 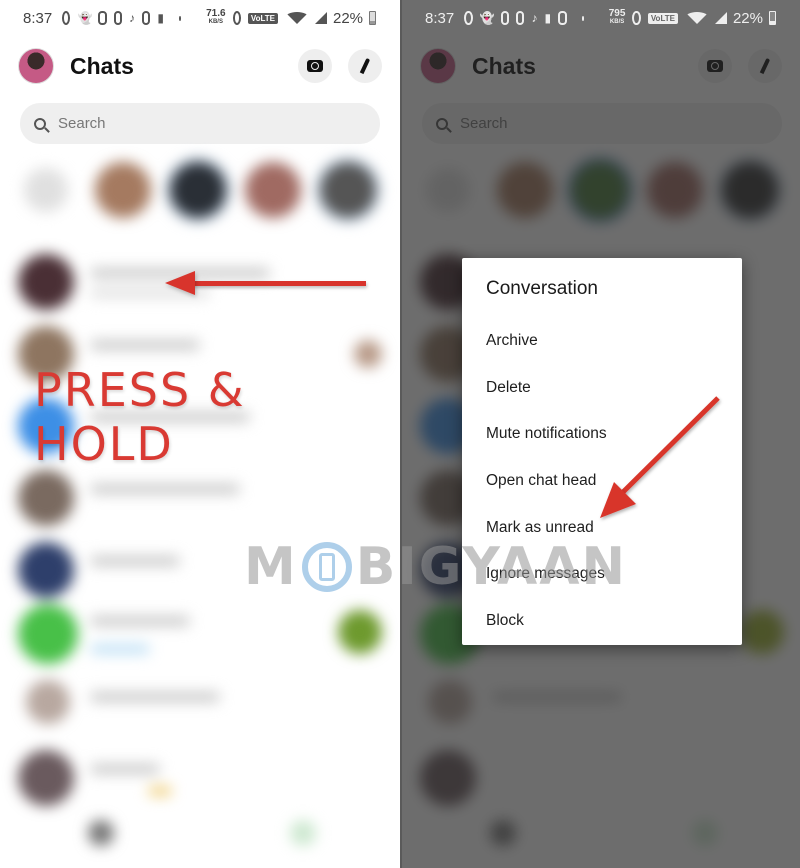 What do you see at coordinates (120, 649) in the screenshot?
I see `chat-preview` at bounding box center [120, 649].